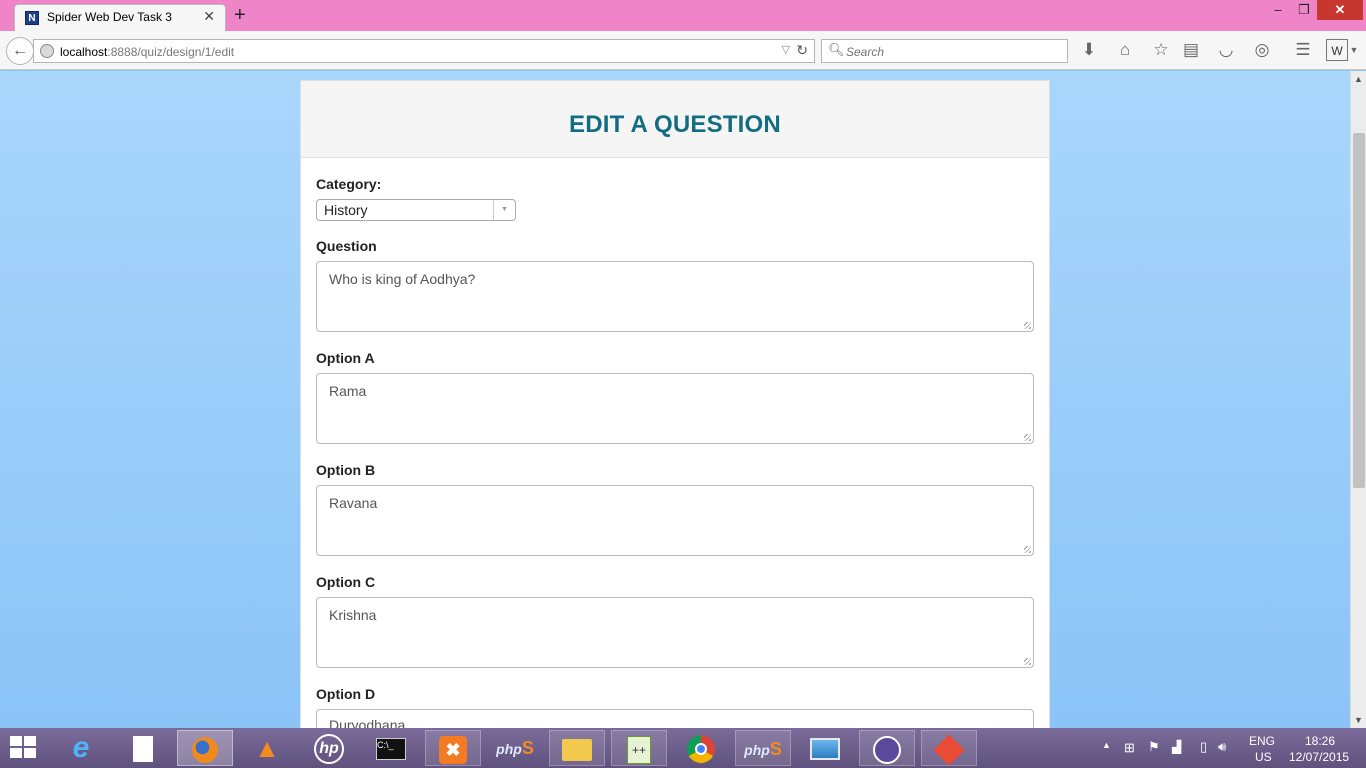 This screenshot has height=768, width=1366. Describe the element at coordinates (171, 52) in the screenshot. I see `url-path: :8888/quiz/design/1/edit` at that location.